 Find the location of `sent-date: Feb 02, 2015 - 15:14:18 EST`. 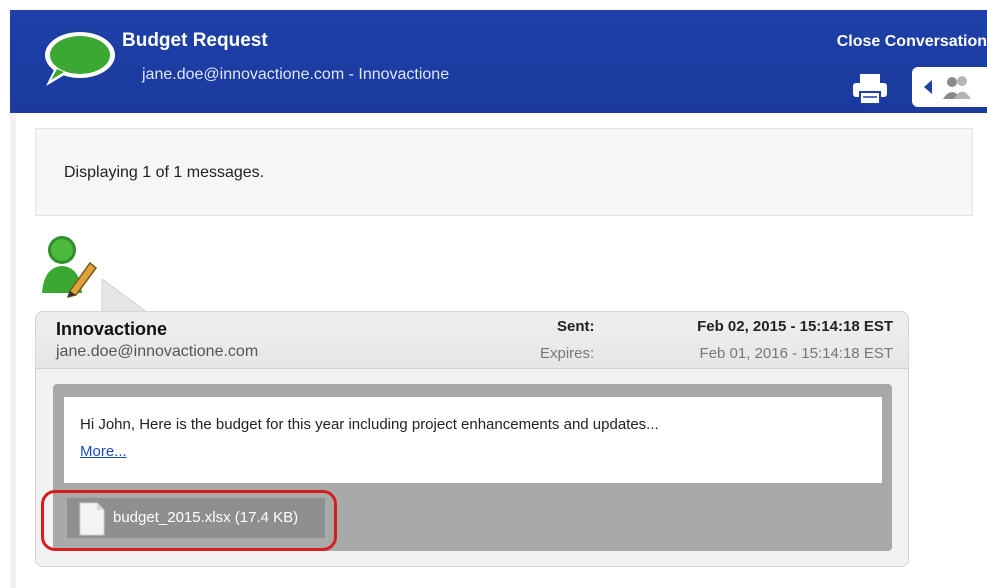

sent-date: Feb 02, 2015 - 15:14:18 EST is located at coordinates (795, 326).